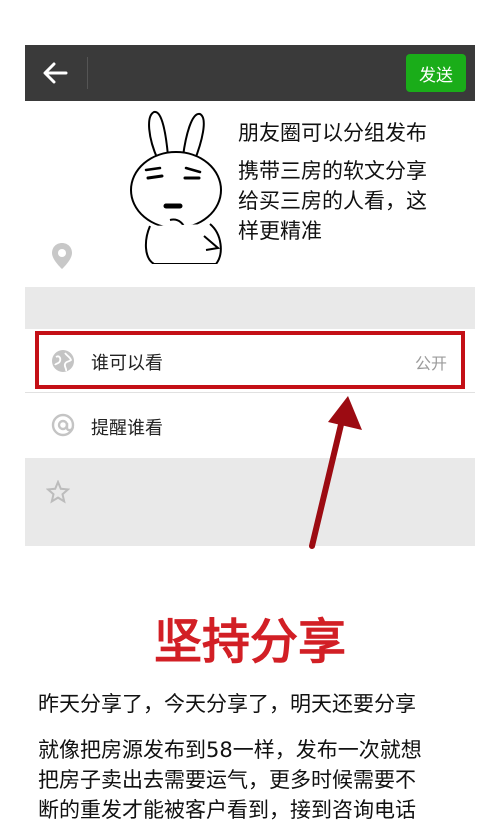 The width and height of the screenshot is (500, 822). I want to click on annotation-line: 携带三房的软文分享, so click(332, 171).